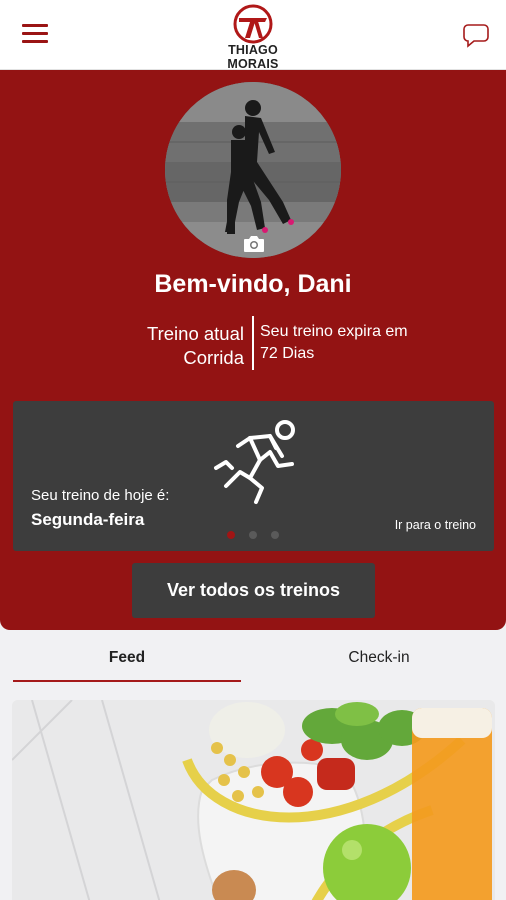  Describe the element at coordinates (253, 57) in the screenshot. I see `logo-text: THIAGO MORAIS` at that location.